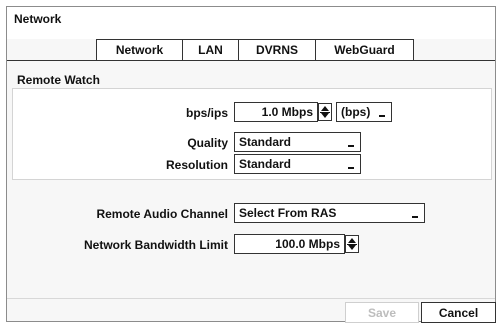  I want to click on tab-divider, so click(251, 60).